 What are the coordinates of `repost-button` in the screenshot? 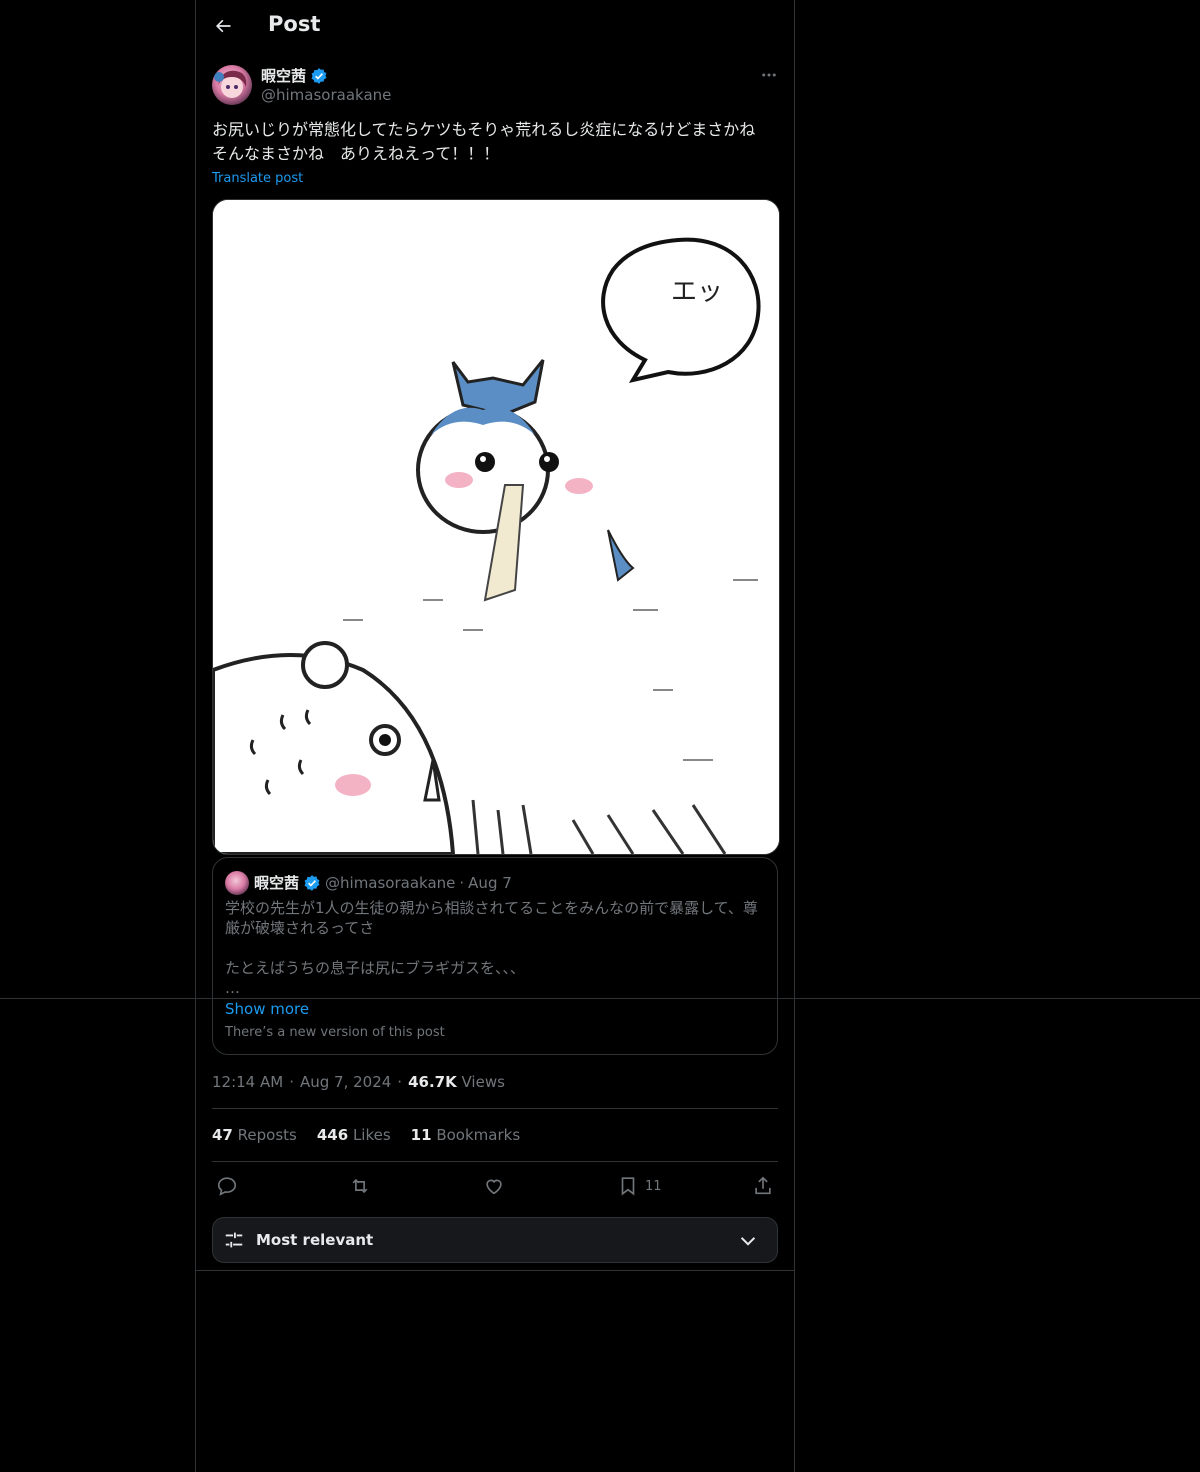 It's located at (360, 1186).